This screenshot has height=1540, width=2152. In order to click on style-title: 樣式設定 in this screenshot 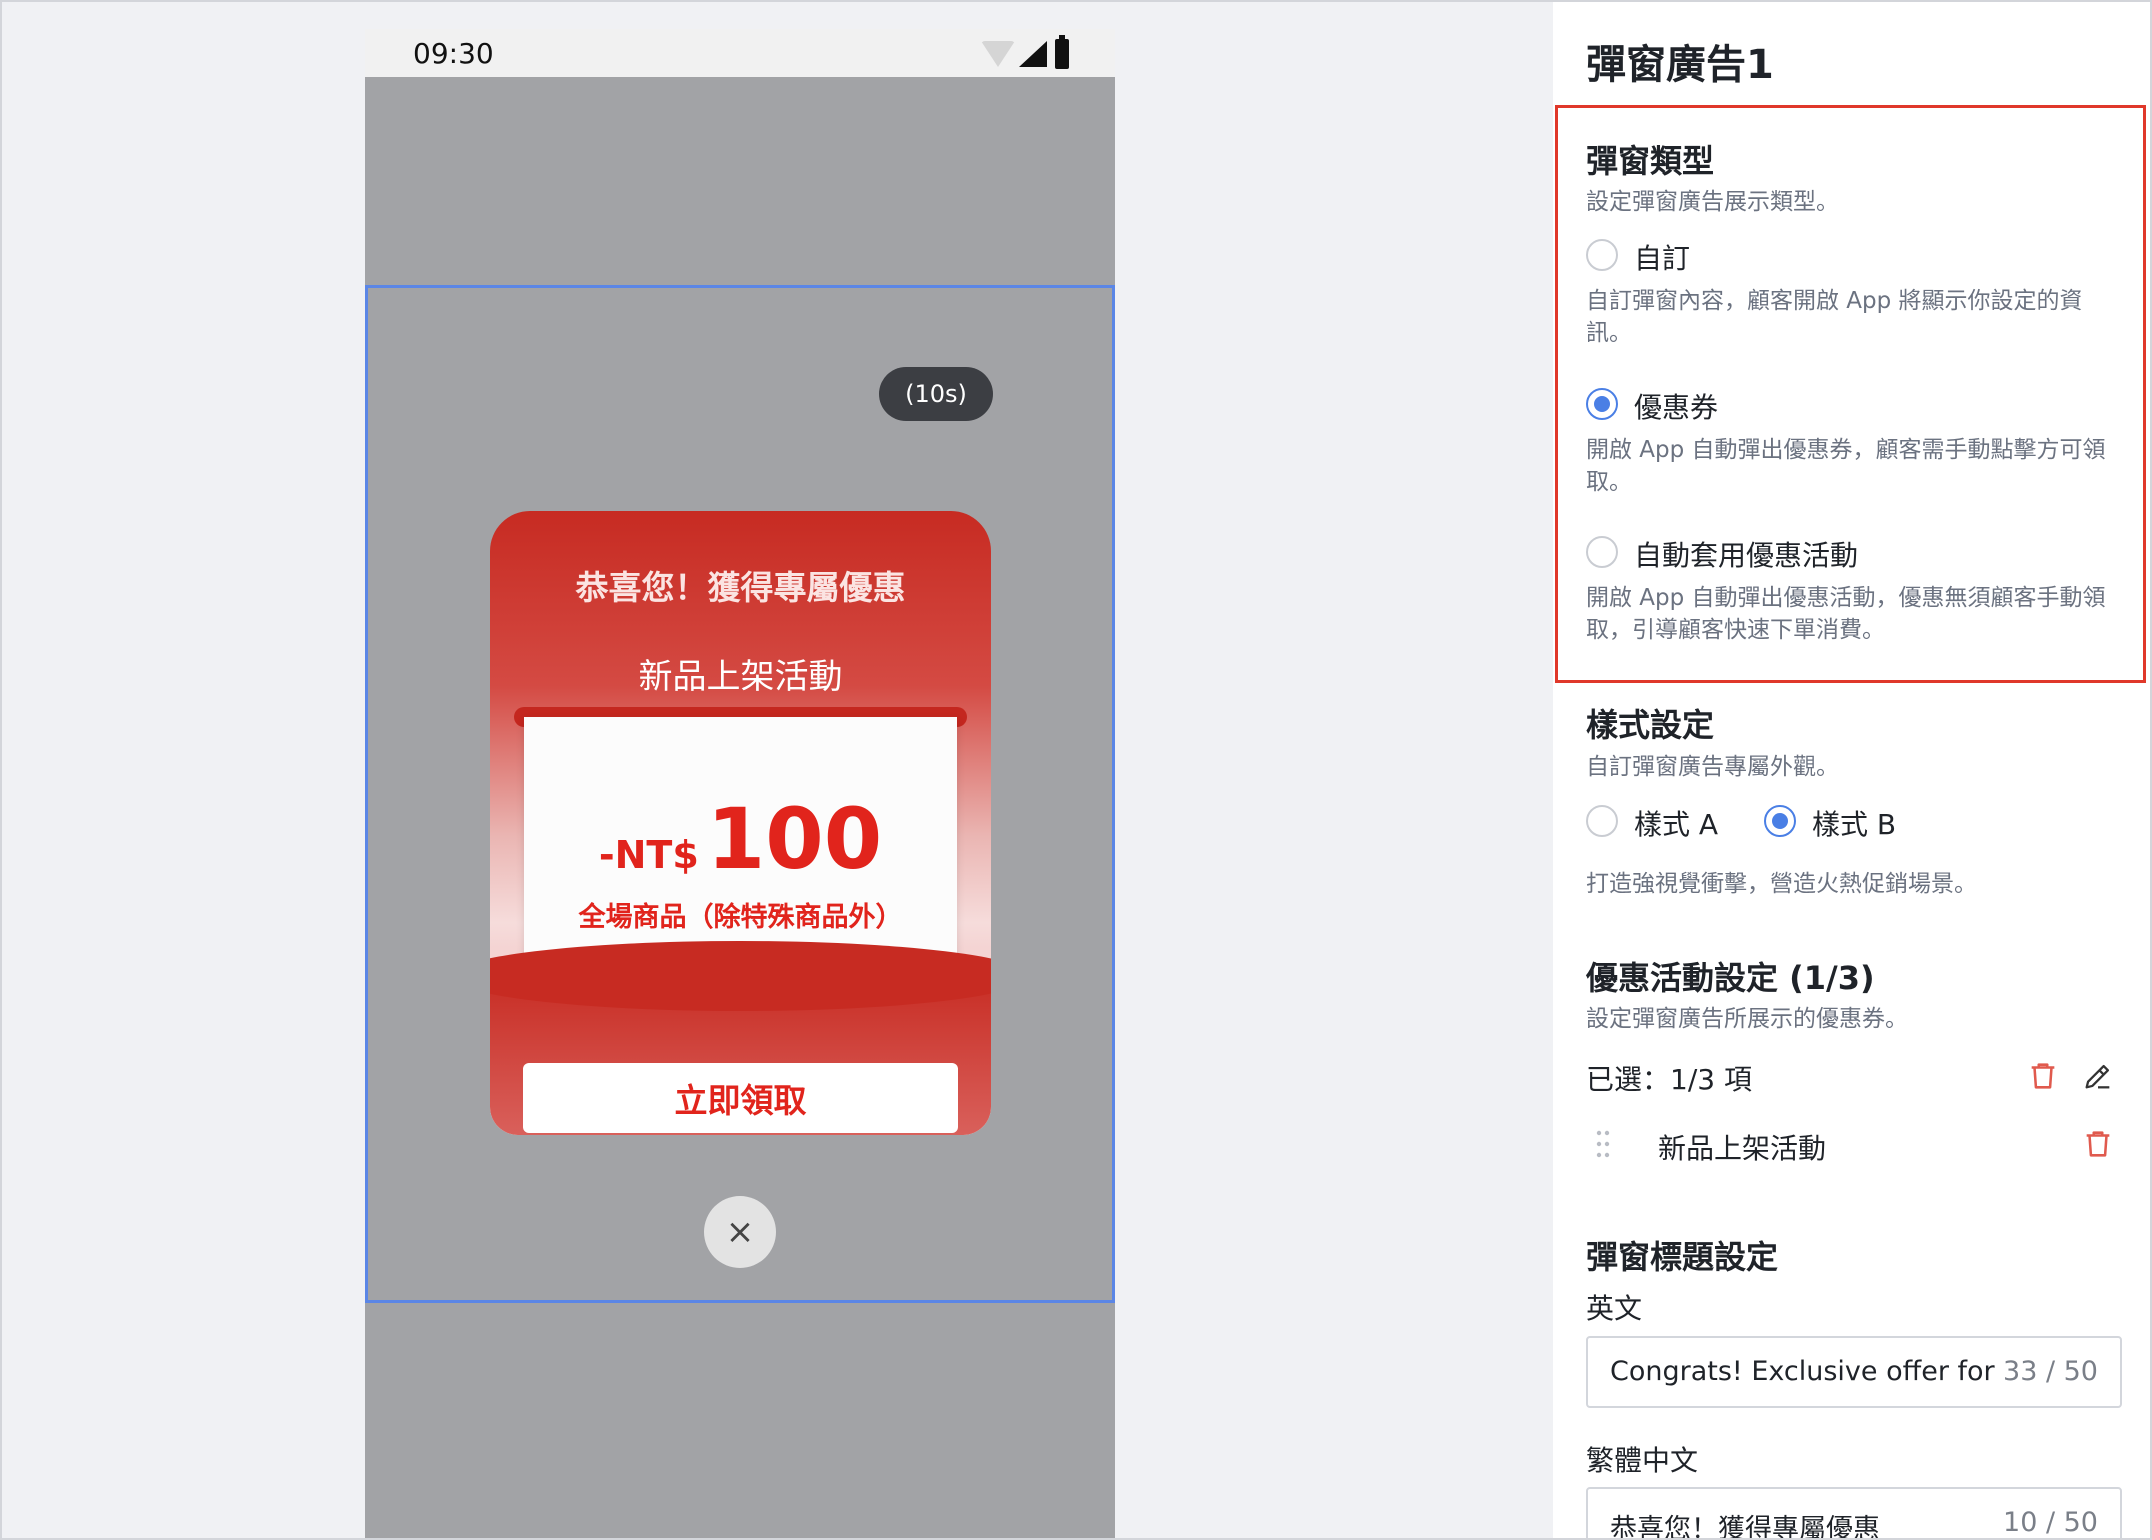, I will do `click(1650, 725)`.